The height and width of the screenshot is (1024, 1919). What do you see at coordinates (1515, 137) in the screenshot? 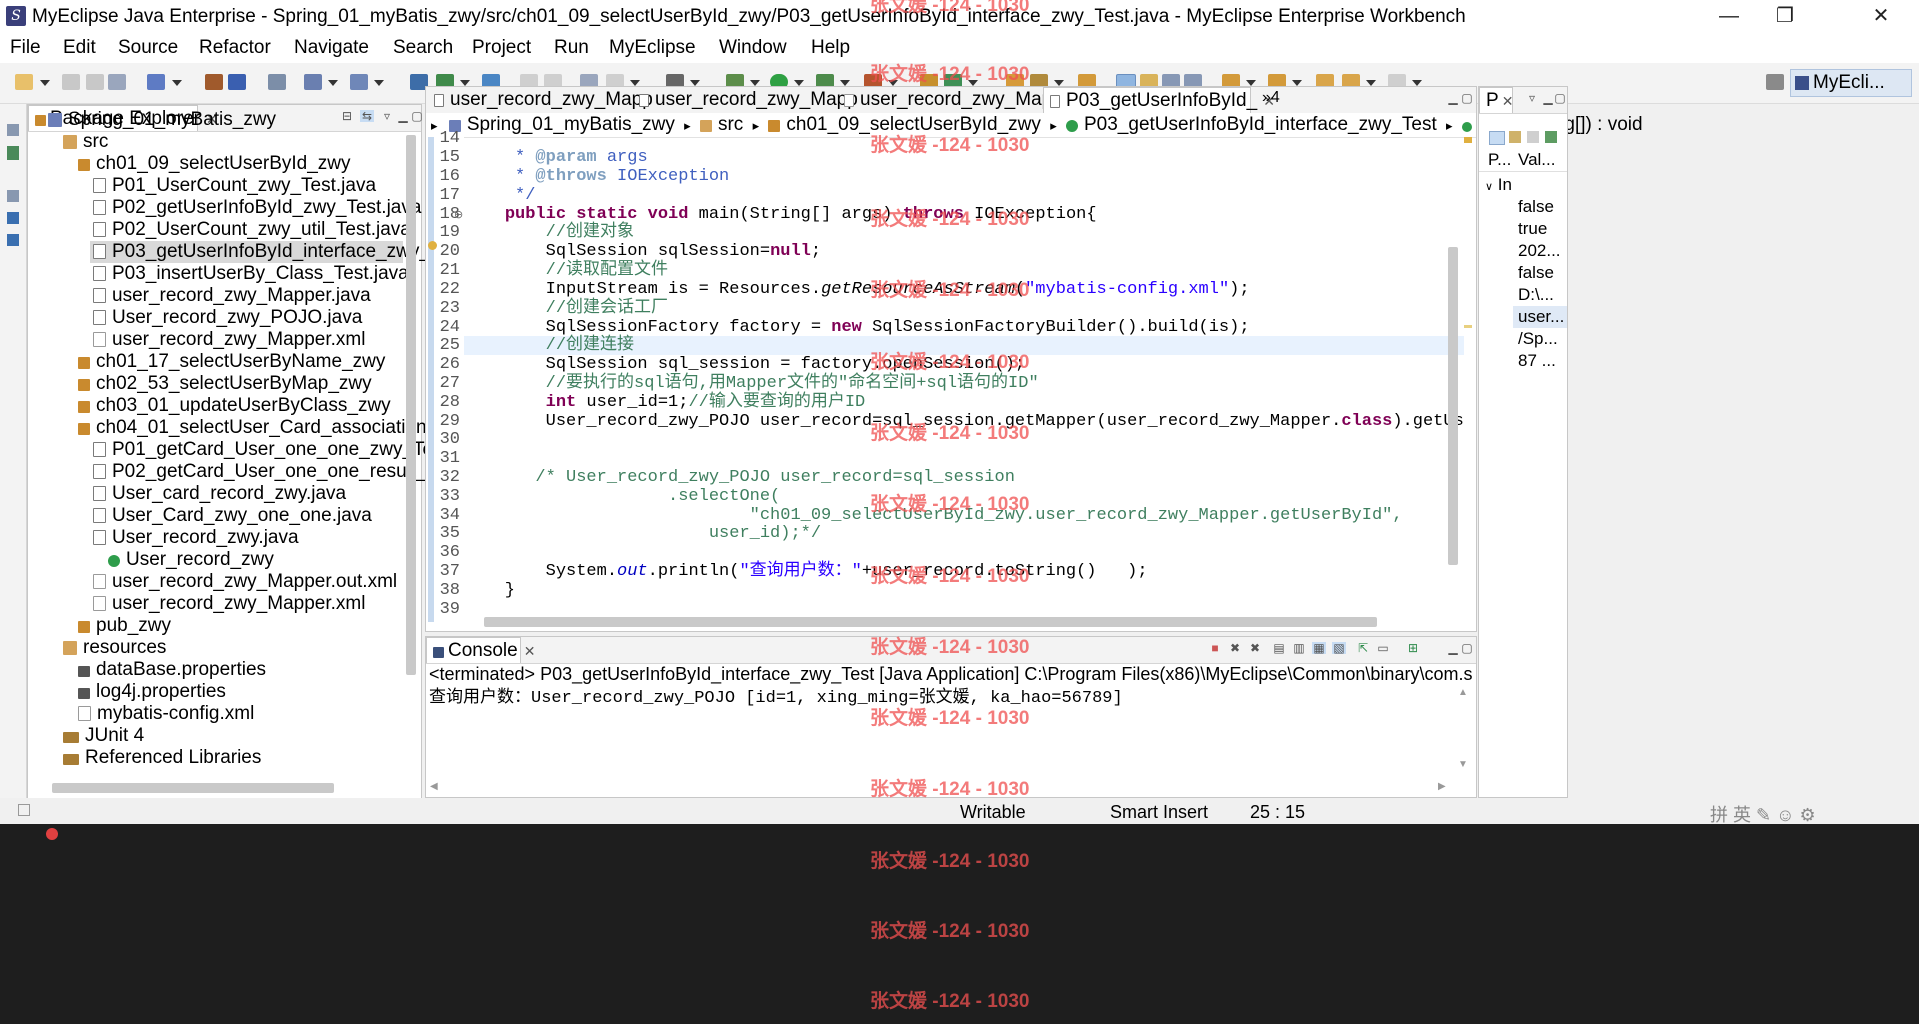
I see `show-type-names-icon` at bounding box center [1515, 137].